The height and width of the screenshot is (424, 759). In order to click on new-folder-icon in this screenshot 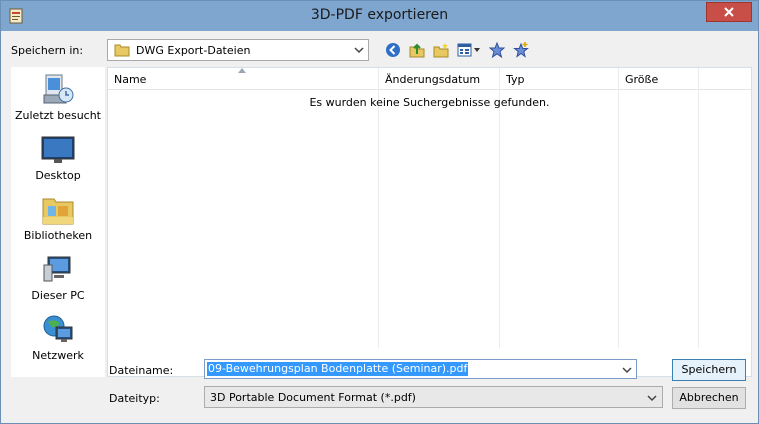, I will do `click(441, 50)`.